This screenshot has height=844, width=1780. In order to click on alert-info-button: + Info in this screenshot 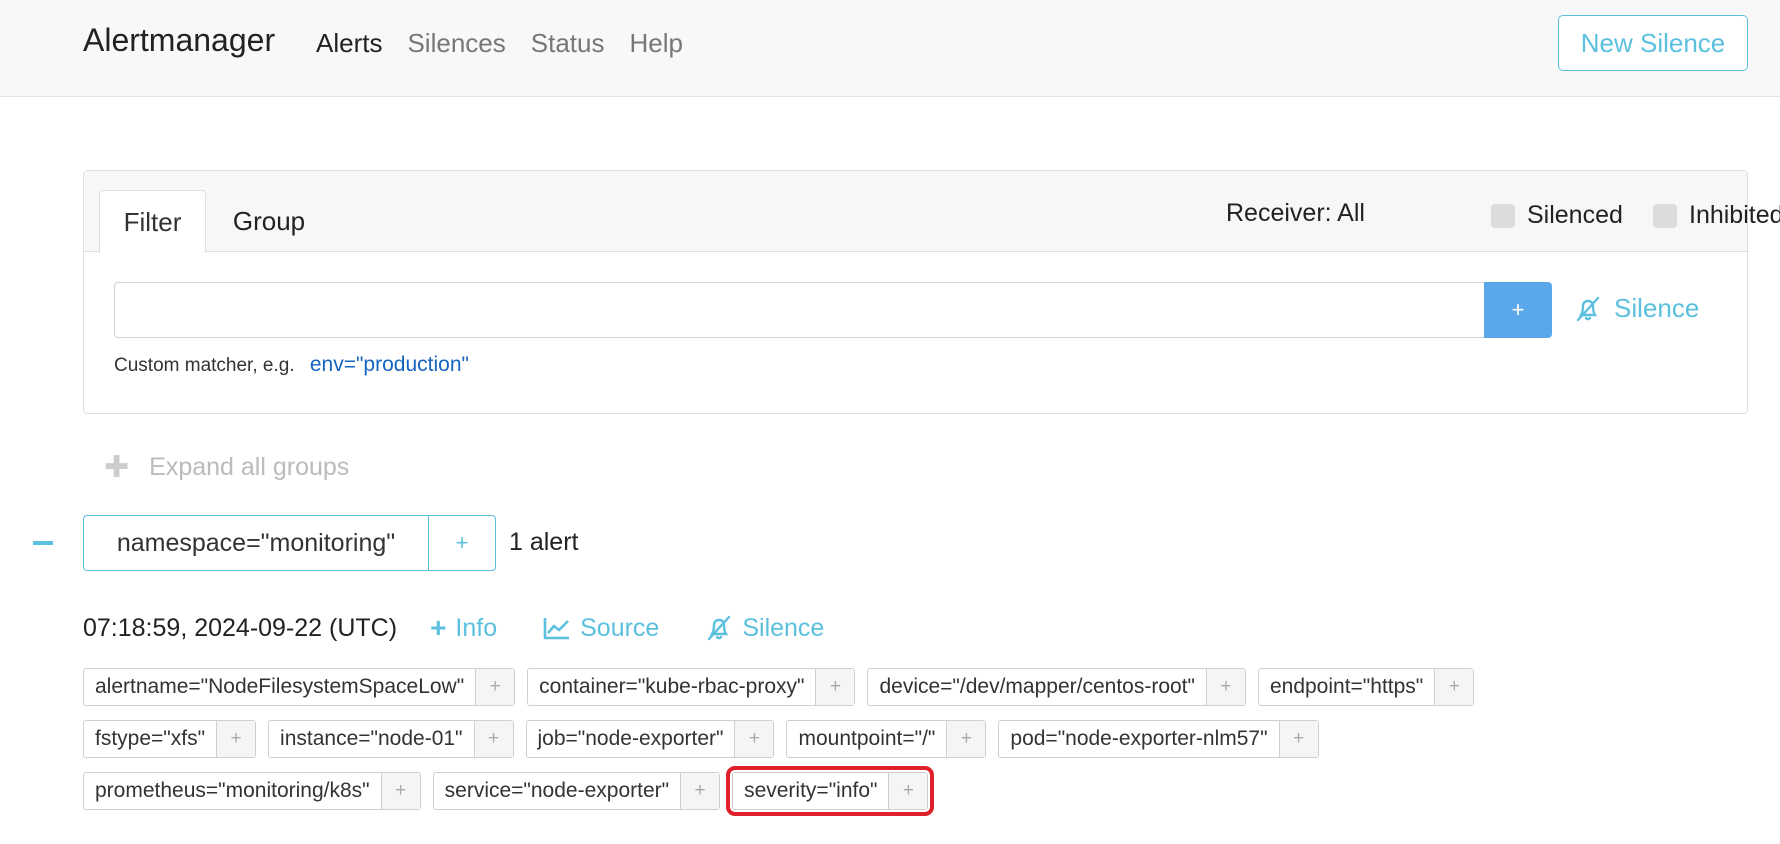, I will do `click(463, 628)`.